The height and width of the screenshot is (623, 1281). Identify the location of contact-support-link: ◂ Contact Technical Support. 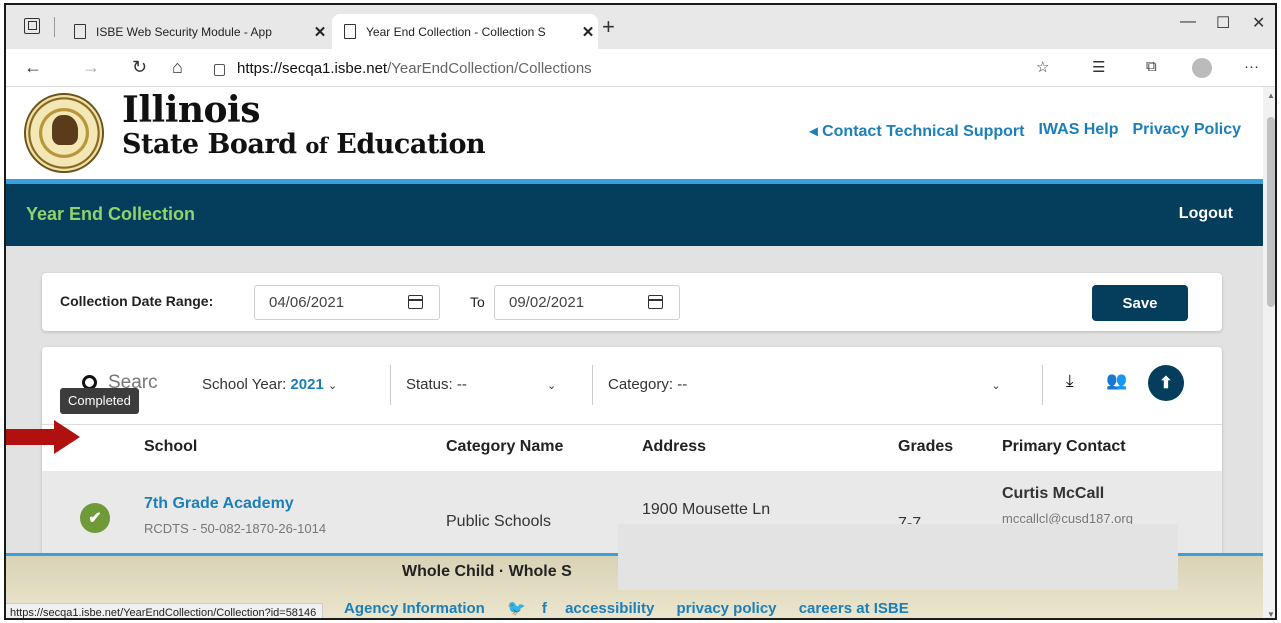
(917, 131).